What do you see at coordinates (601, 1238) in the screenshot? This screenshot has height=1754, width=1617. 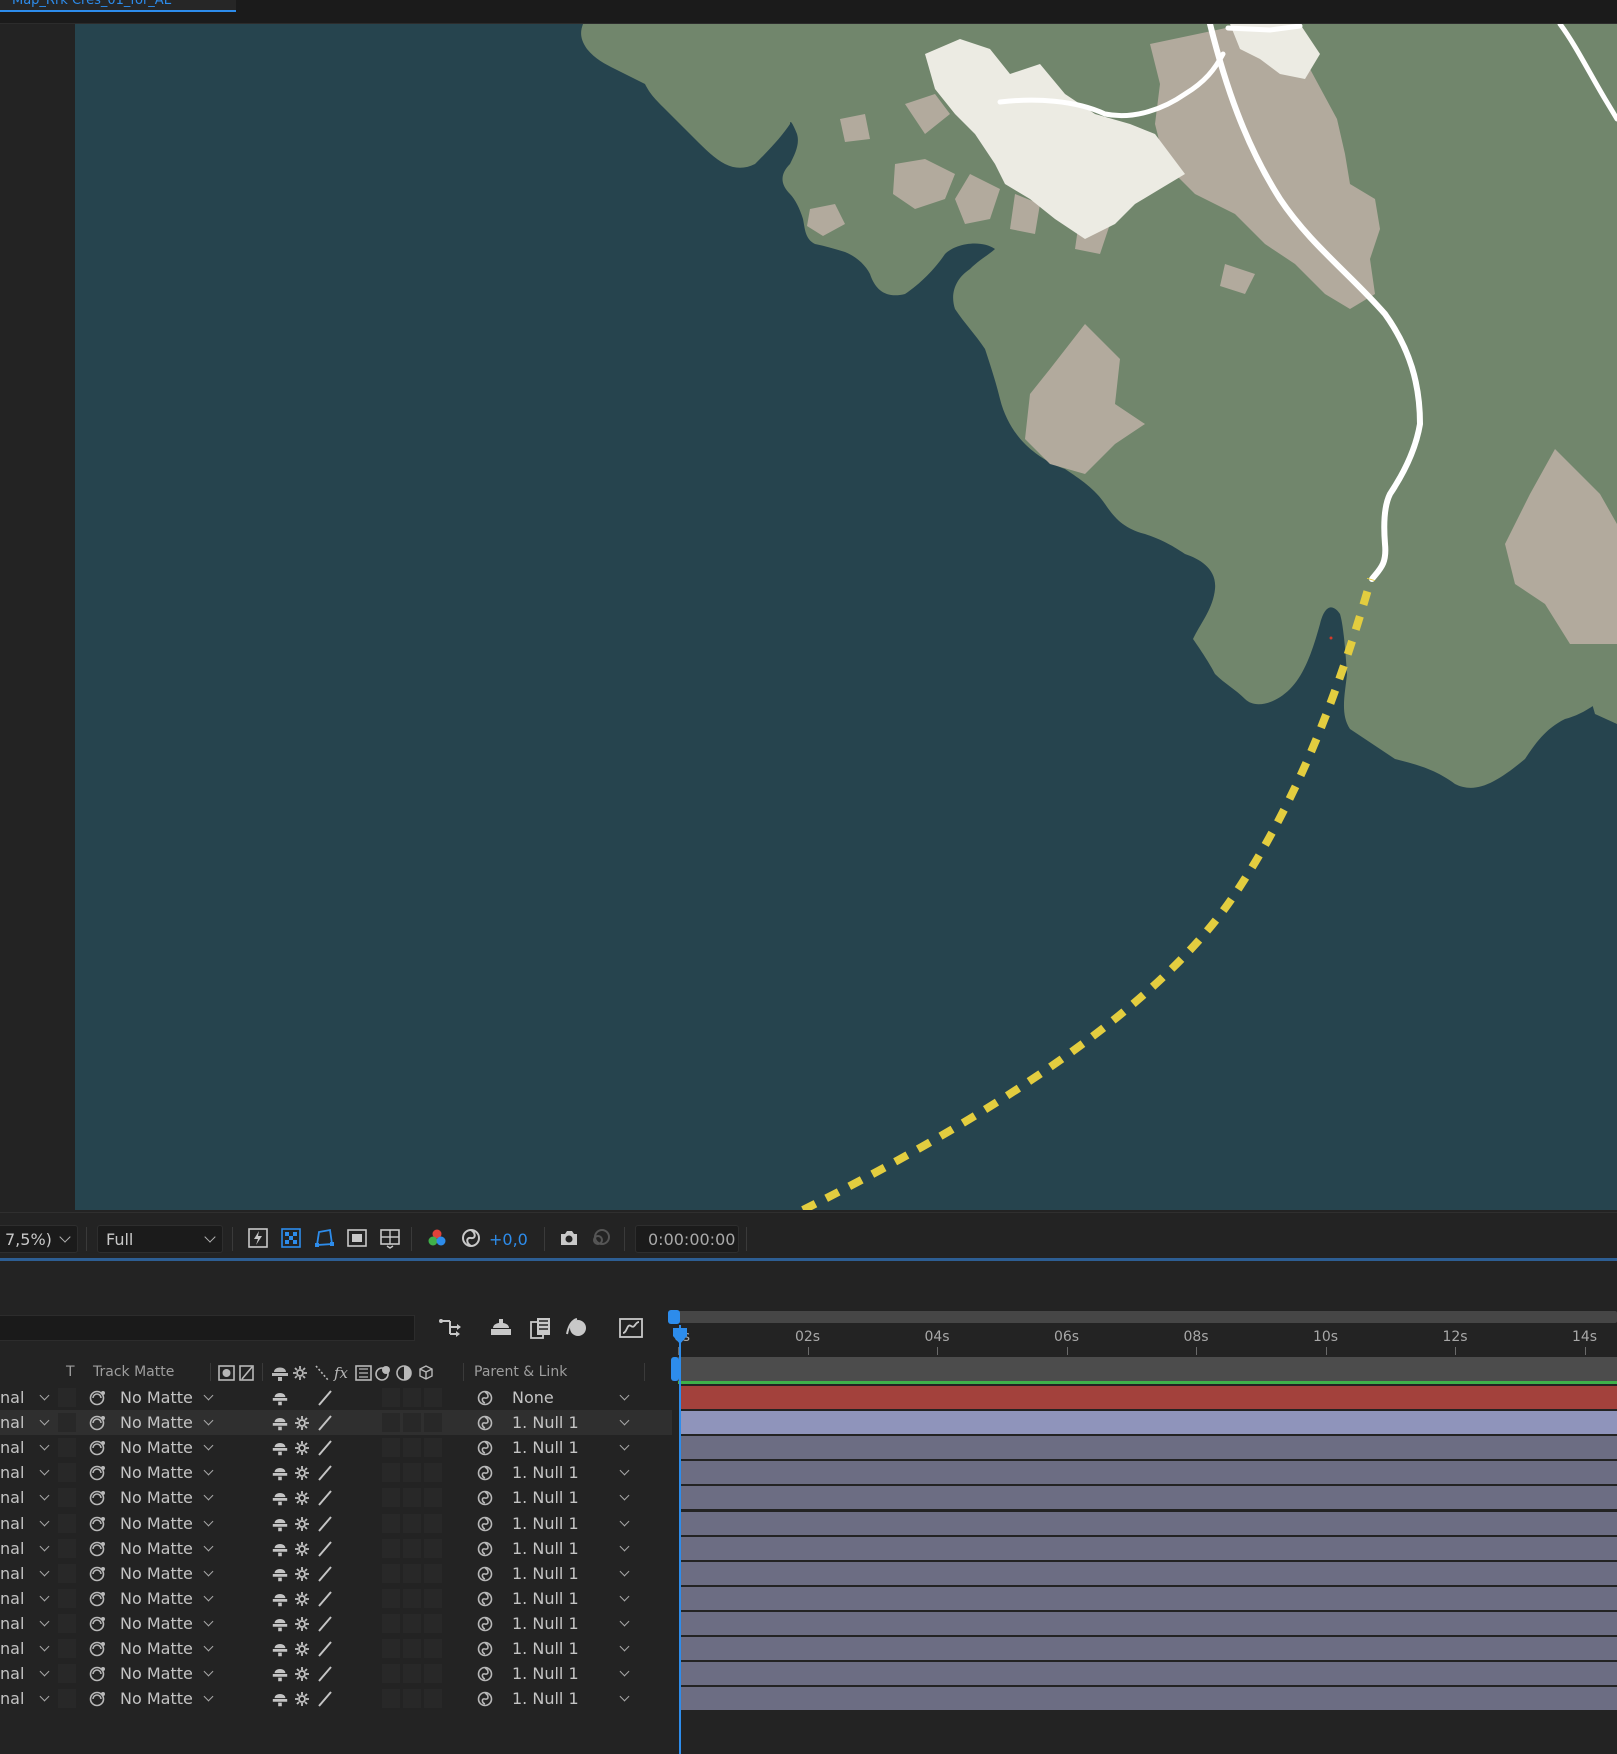 I see `show-snapshot-icon` at bounding box center [601, 1238].